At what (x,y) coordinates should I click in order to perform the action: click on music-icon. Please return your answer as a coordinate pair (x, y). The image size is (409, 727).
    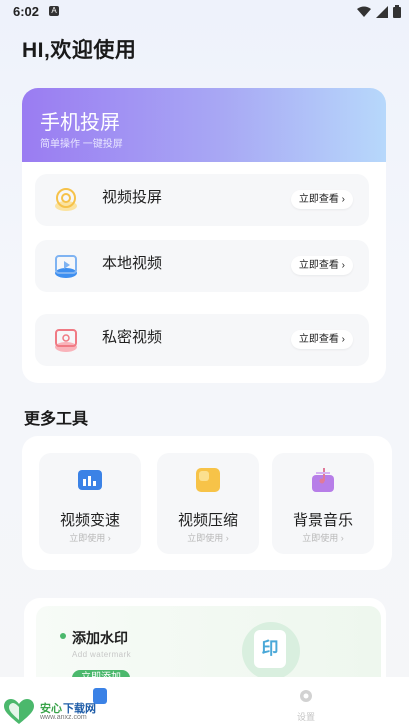
    Looking at the image, I should click on (323, 480).